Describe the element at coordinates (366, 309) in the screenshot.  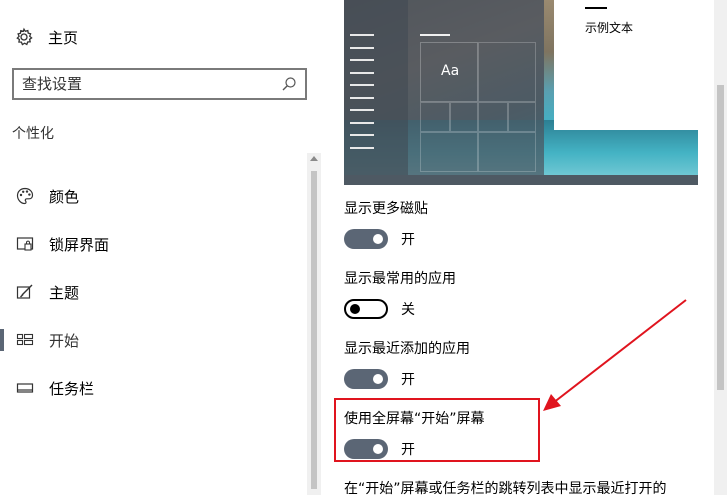
I see `most-used-apps-toggle` at that location.